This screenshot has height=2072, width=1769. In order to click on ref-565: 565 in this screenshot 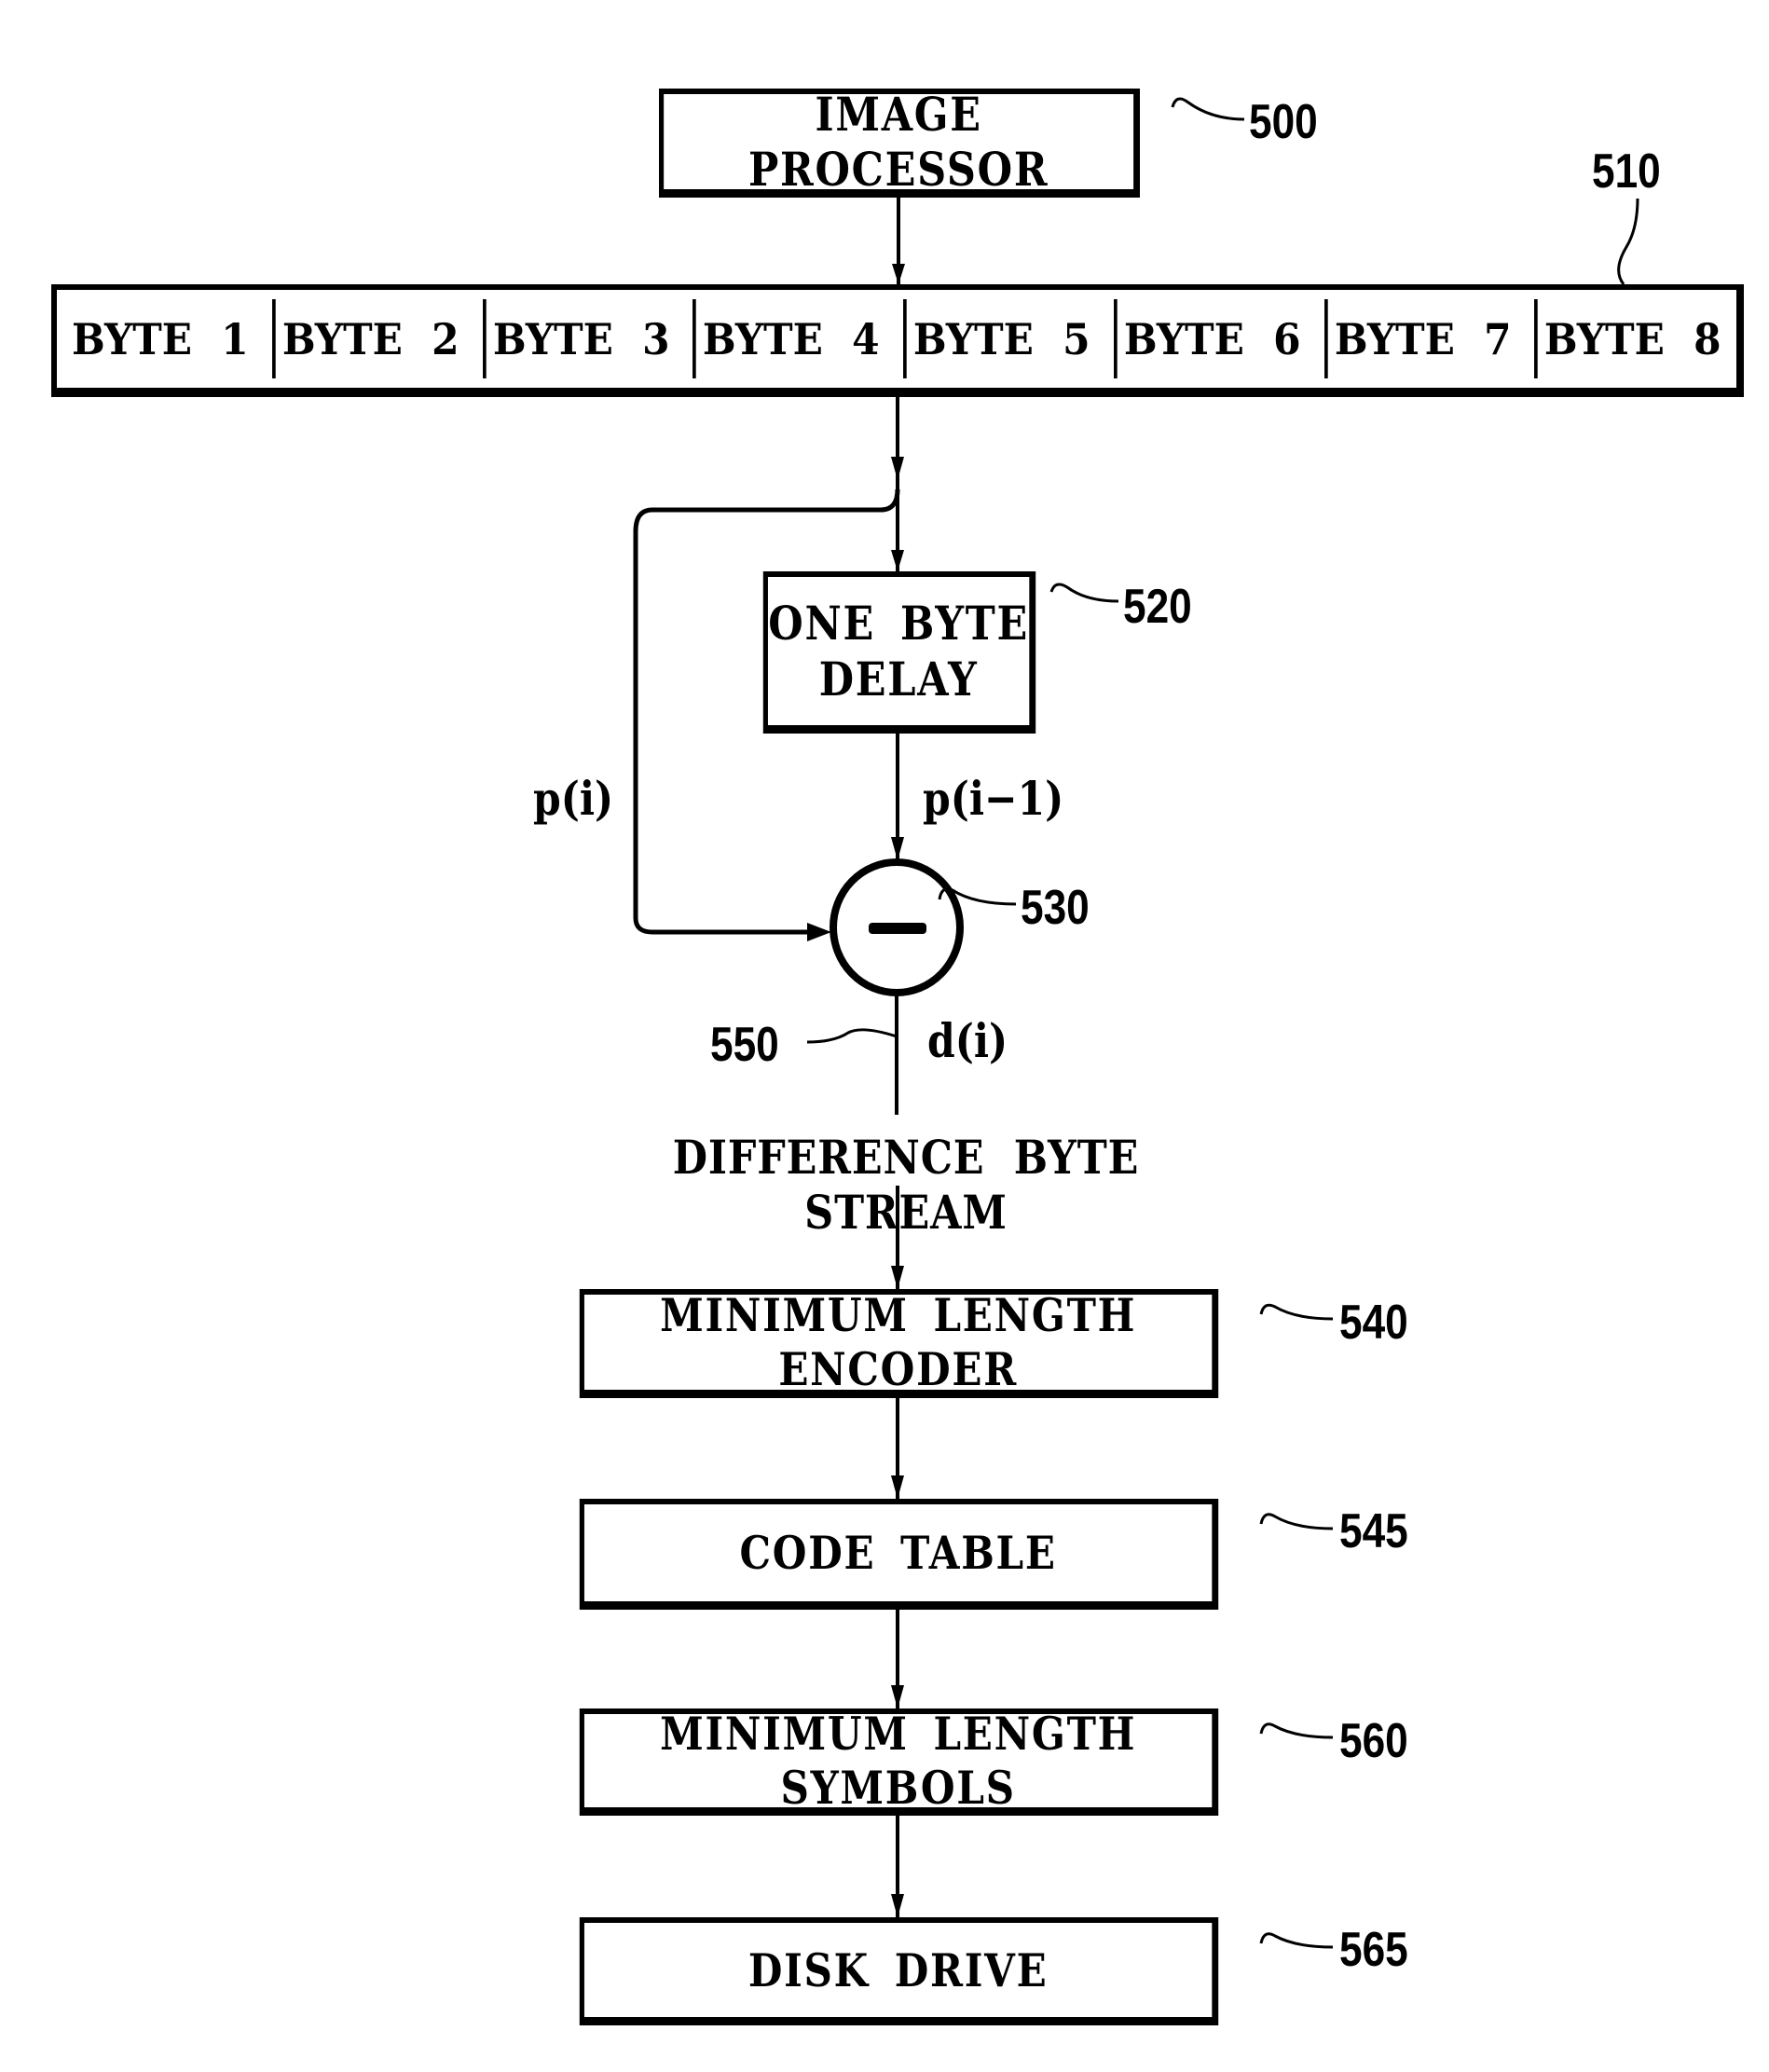, I will do `click(1374, 1950)`.